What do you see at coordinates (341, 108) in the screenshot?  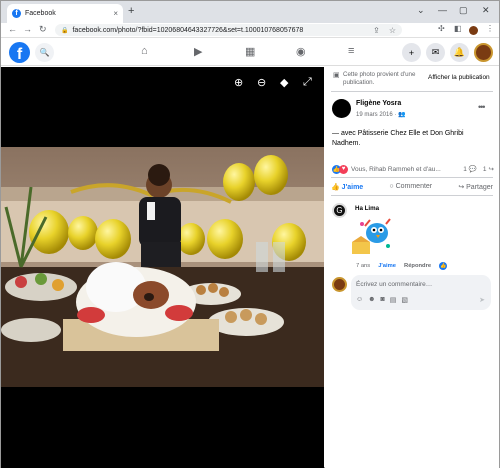 I see `author-avatar` at bounding box center [341, 108].